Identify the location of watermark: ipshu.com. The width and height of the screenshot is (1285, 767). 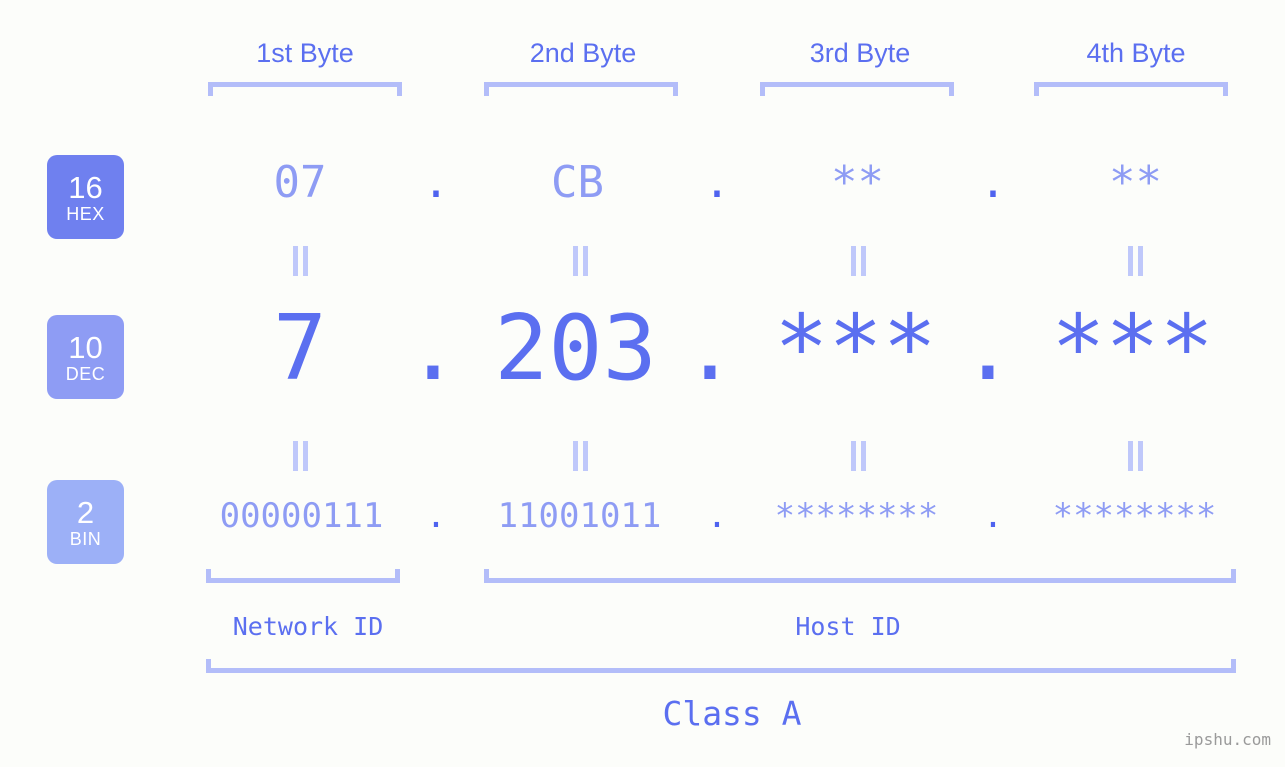
(1227, 739).